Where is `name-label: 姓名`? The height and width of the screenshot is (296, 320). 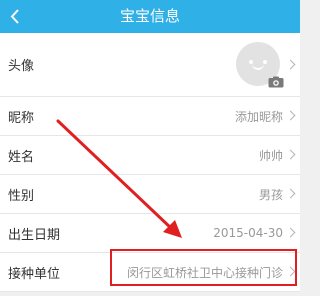
name-label: 姓名 is located at coordinates (21, 157).